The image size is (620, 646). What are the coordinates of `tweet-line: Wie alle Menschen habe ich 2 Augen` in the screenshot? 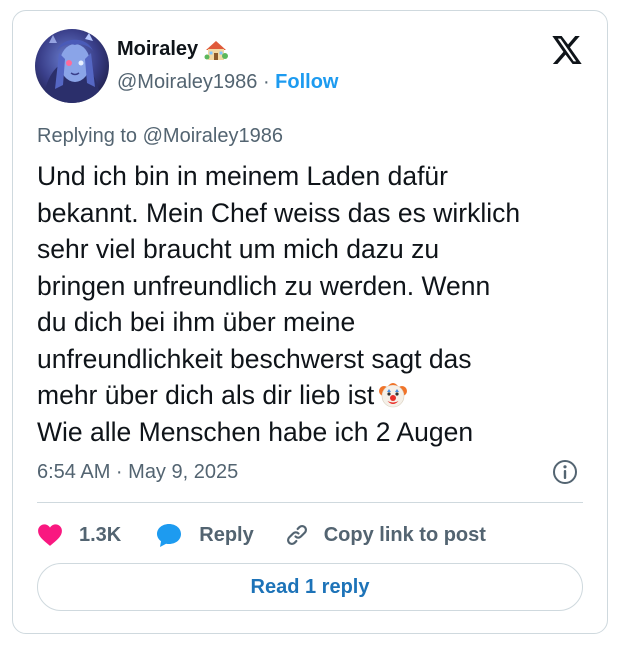 It's located at (255, 431).